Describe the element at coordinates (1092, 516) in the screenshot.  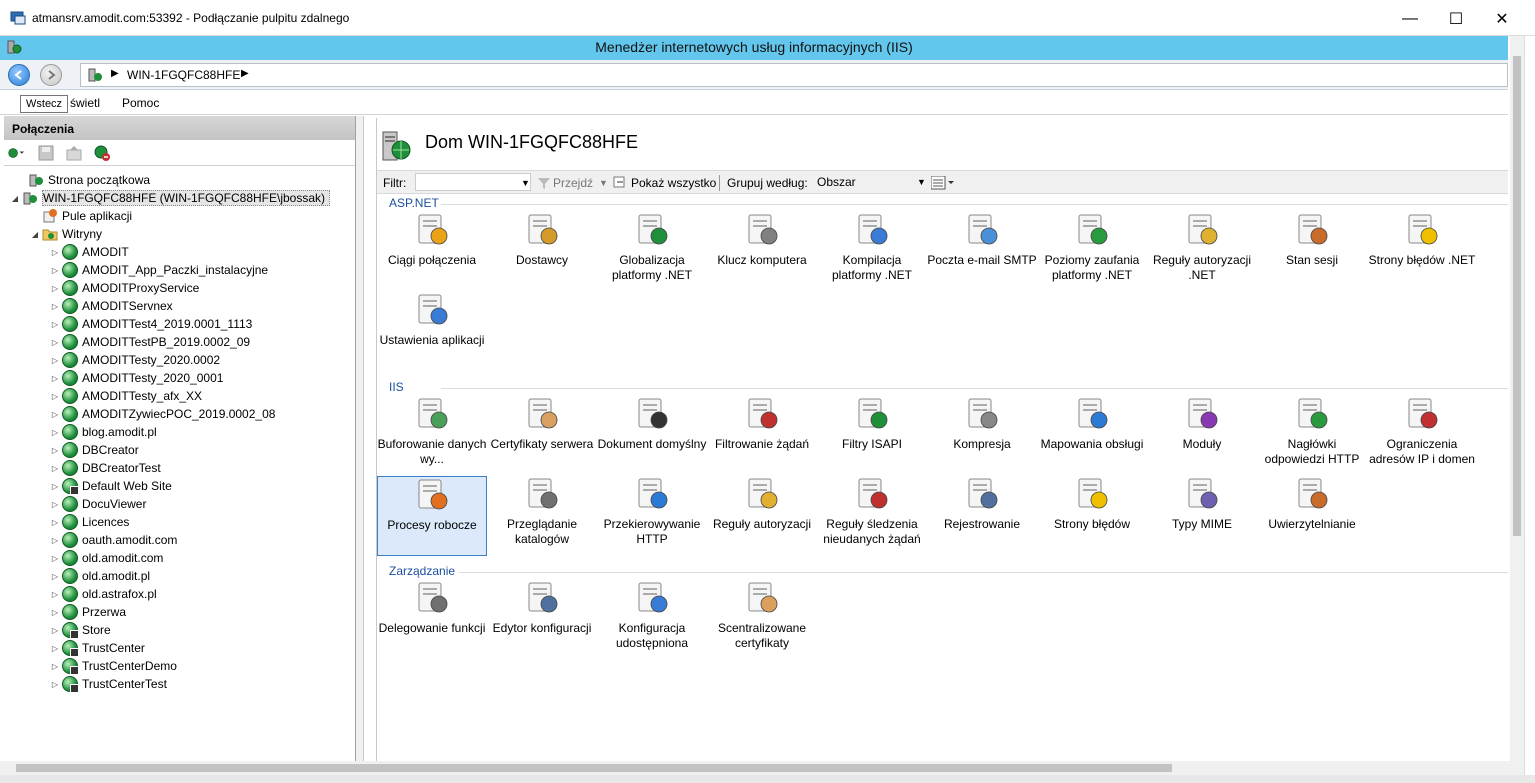
I see `feature-tile: Strony błędów` at that location.